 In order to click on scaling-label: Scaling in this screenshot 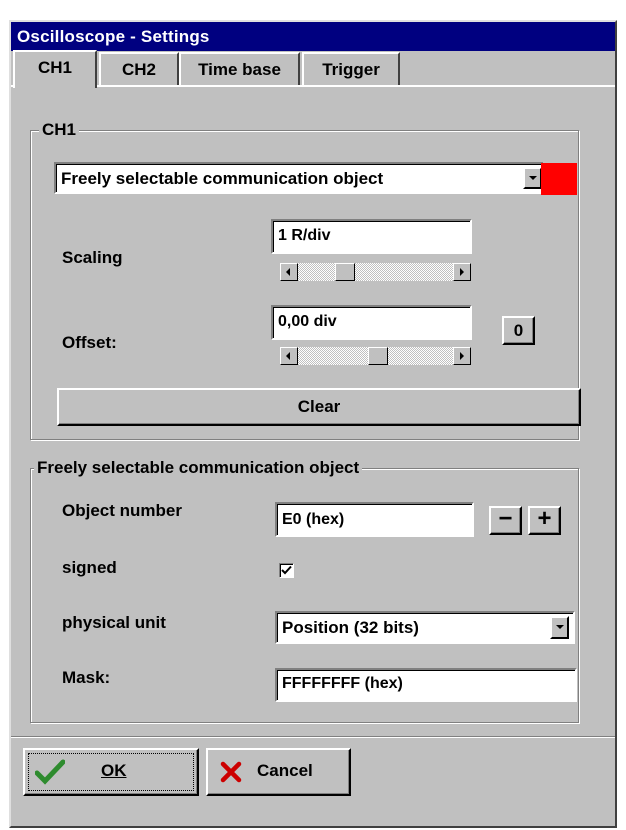, I will do `click(92, 257)`.